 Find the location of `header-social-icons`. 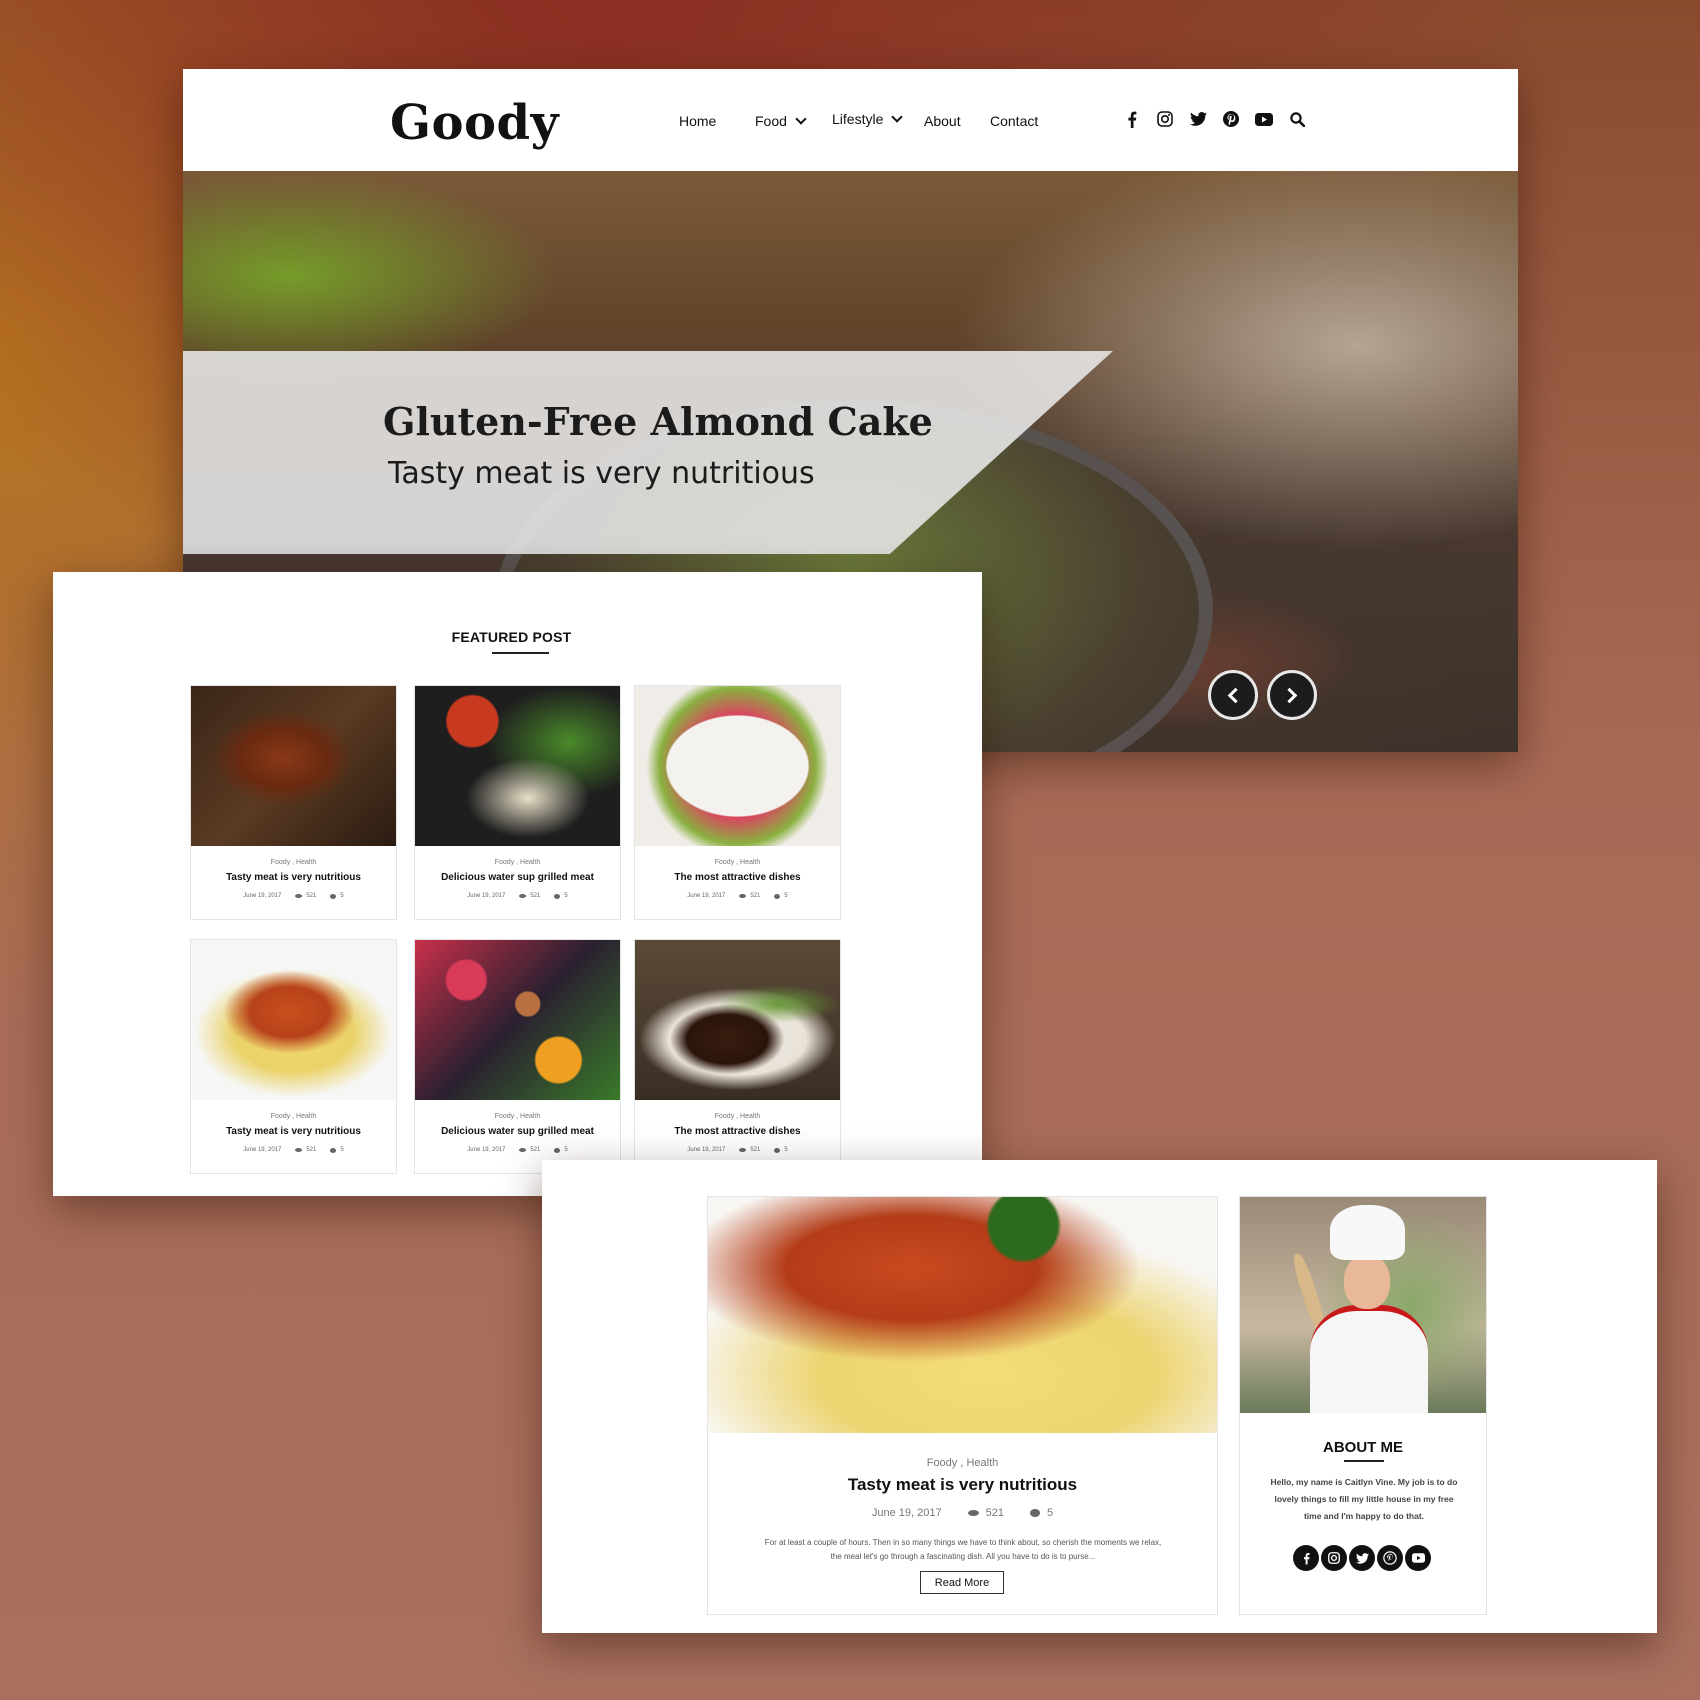

header-social-icons is located at coordinates (1222, 119).